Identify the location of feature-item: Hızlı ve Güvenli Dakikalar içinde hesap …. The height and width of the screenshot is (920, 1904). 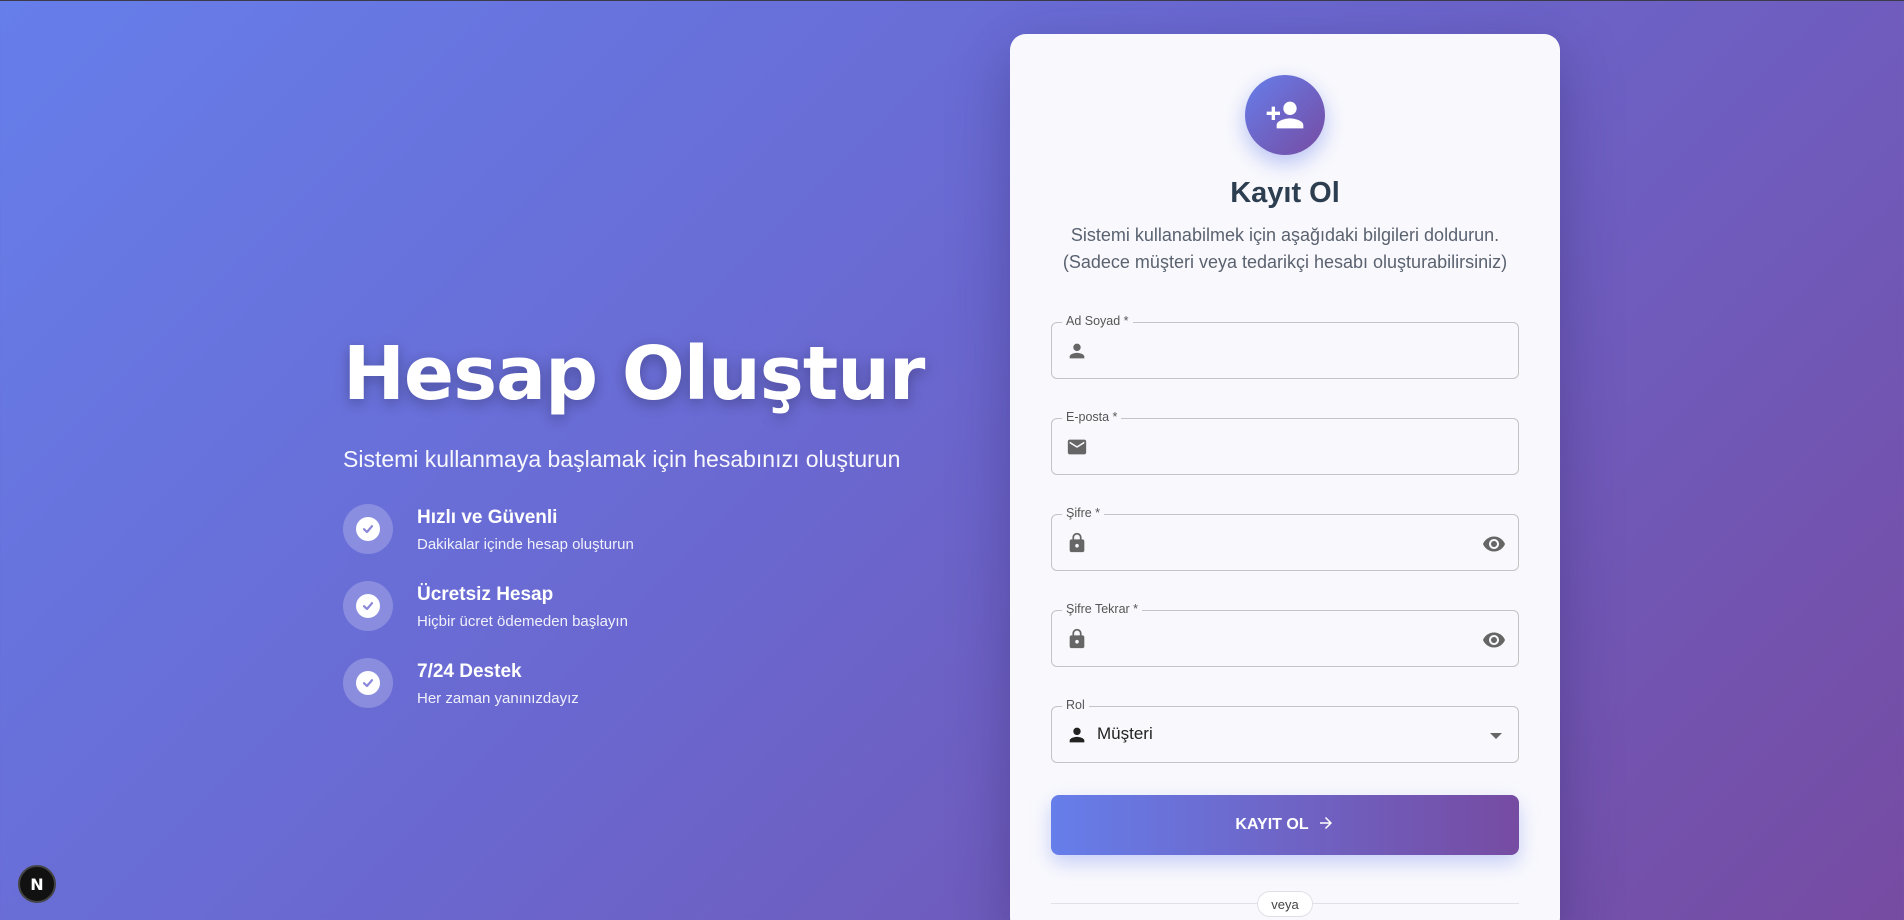
(663, 542).